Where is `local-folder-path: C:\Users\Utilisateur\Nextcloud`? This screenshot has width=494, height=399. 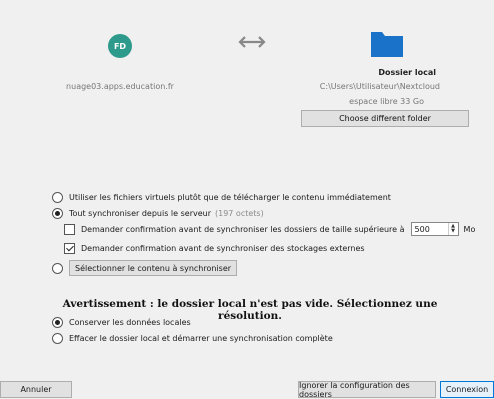
local-folder-path: C:\Users\Utilisateur\Nextcloud is located at coordinates (379, 86).